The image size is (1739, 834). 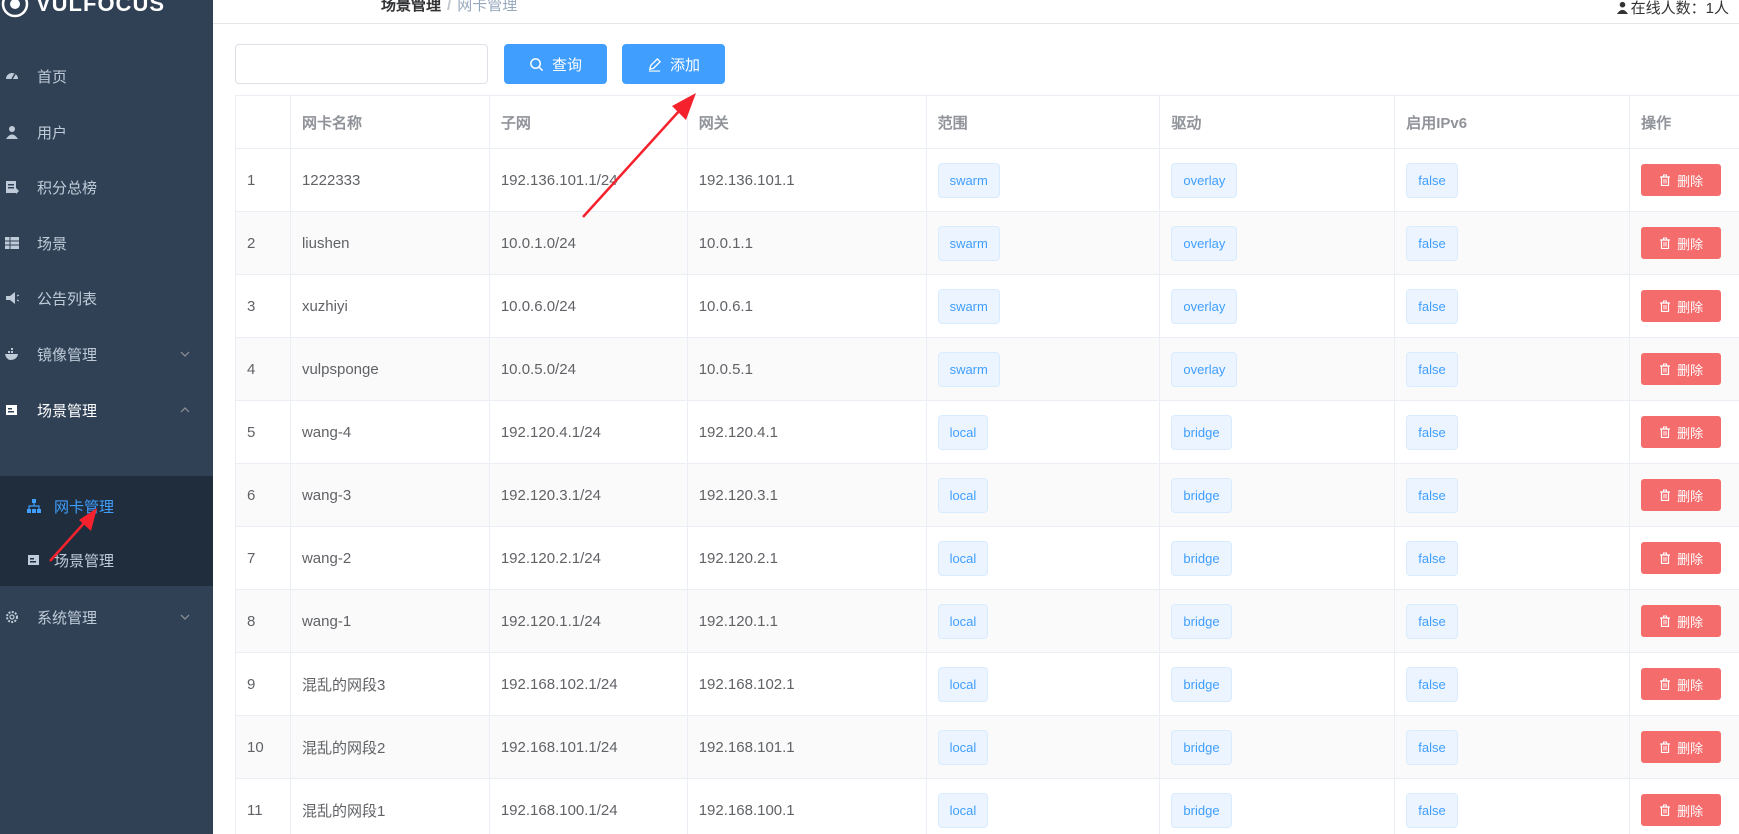 What do you see at coordinates (106, 506) in the screenshot?
I see `submenu-item-network: 网卡管理` at bounding box center [106, 506].